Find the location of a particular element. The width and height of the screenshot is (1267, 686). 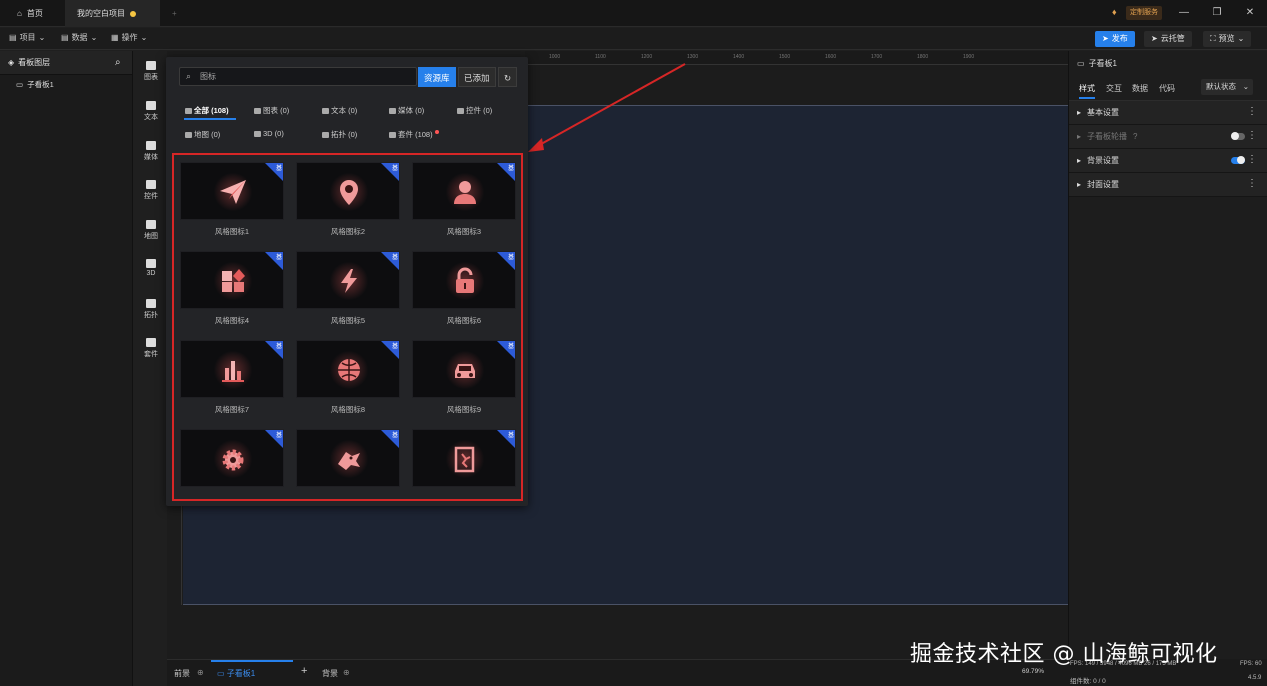

zoom-level: 69.79% is located at coordinates (1033, 671).